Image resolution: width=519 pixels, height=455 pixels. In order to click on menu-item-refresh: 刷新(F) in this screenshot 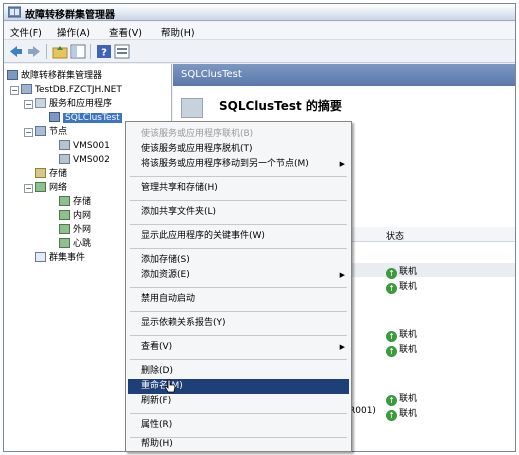, I will do `click(245, 401)`.